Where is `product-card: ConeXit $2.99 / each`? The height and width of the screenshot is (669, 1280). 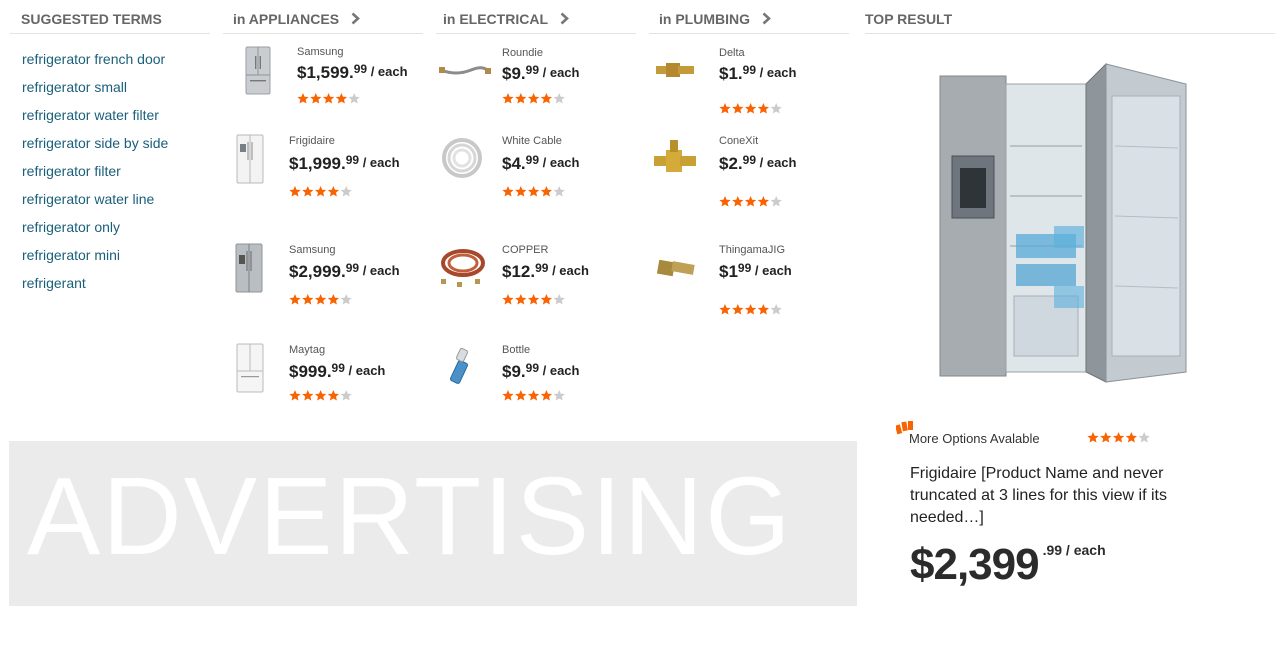
product-card: ConeXit $2.99 / each is located at coordinates (752, 172).